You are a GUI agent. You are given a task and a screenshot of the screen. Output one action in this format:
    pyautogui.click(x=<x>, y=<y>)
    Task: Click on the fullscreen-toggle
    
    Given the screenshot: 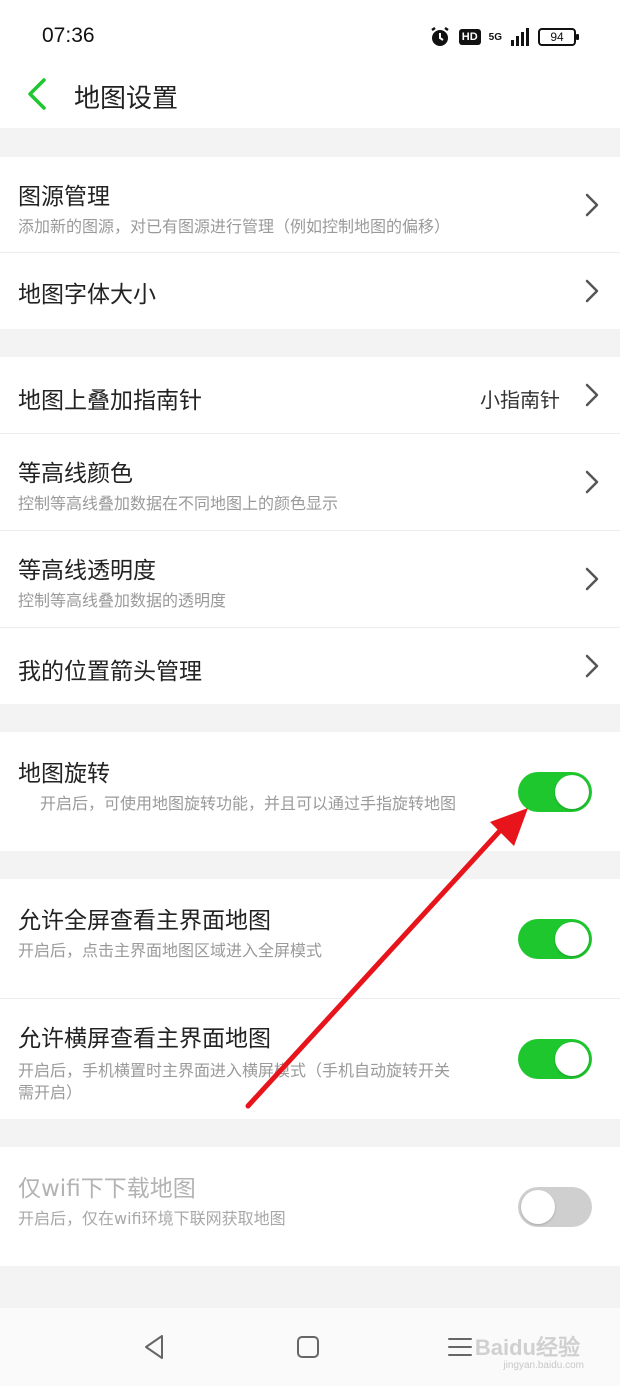 What is the action you would take?
    pyautogui.click(x=555, y=939)
    